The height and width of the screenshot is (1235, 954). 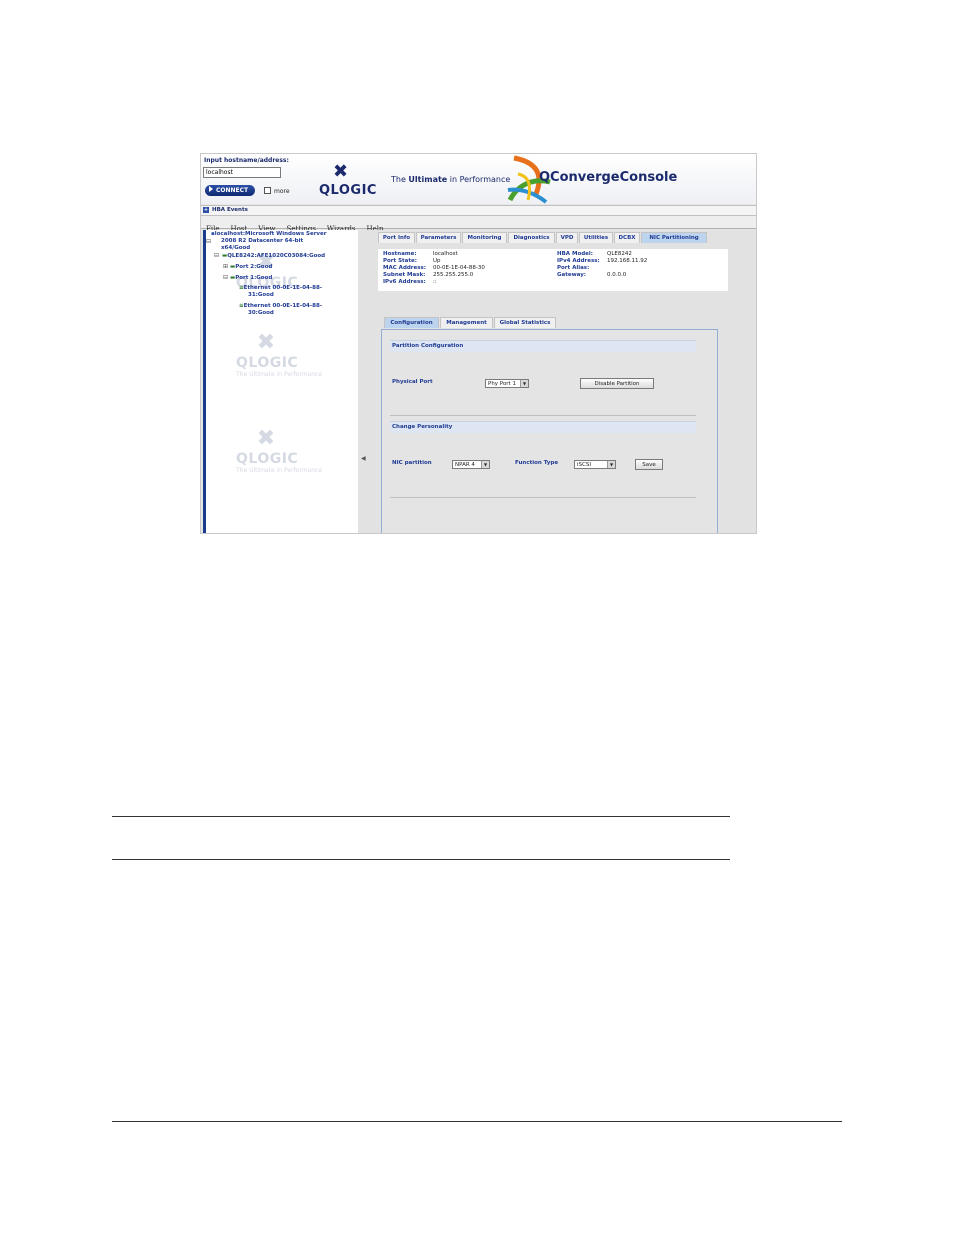 I want to click on tagline-pre: The, so click(x=400, y=179).